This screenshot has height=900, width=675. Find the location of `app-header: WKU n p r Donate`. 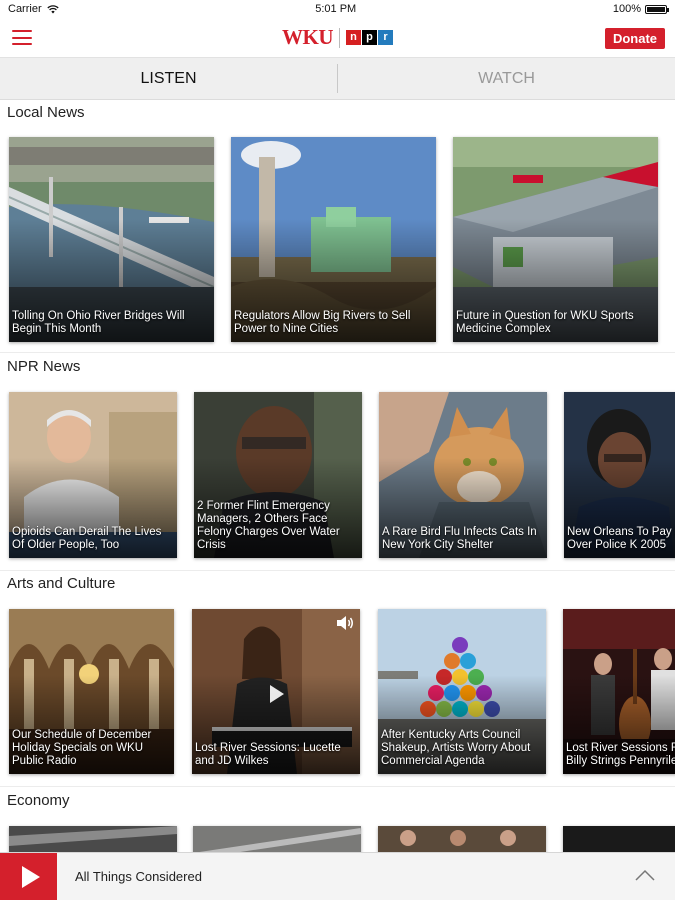

app-header: WKU n p r Donate is located at coordinates (337, 38).